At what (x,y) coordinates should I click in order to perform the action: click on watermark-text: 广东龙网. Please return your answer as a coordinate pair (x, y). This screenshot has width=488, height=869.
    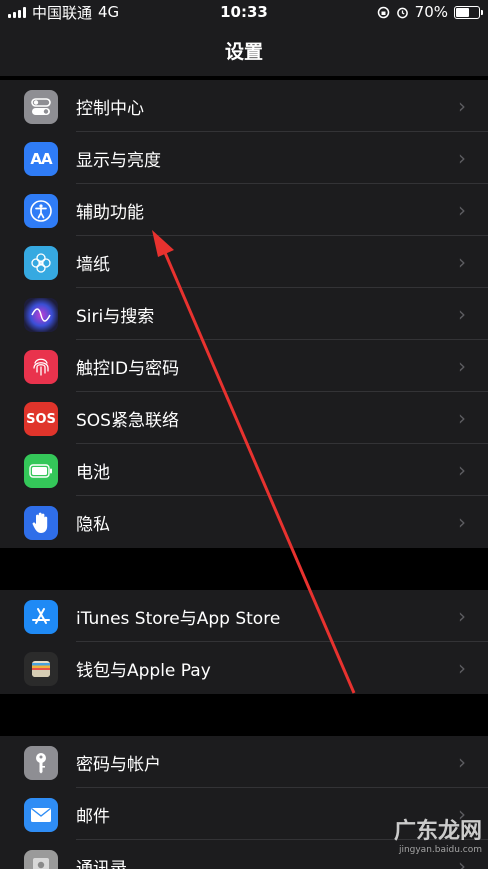
    Looking at the image, I should click on (437, 831).